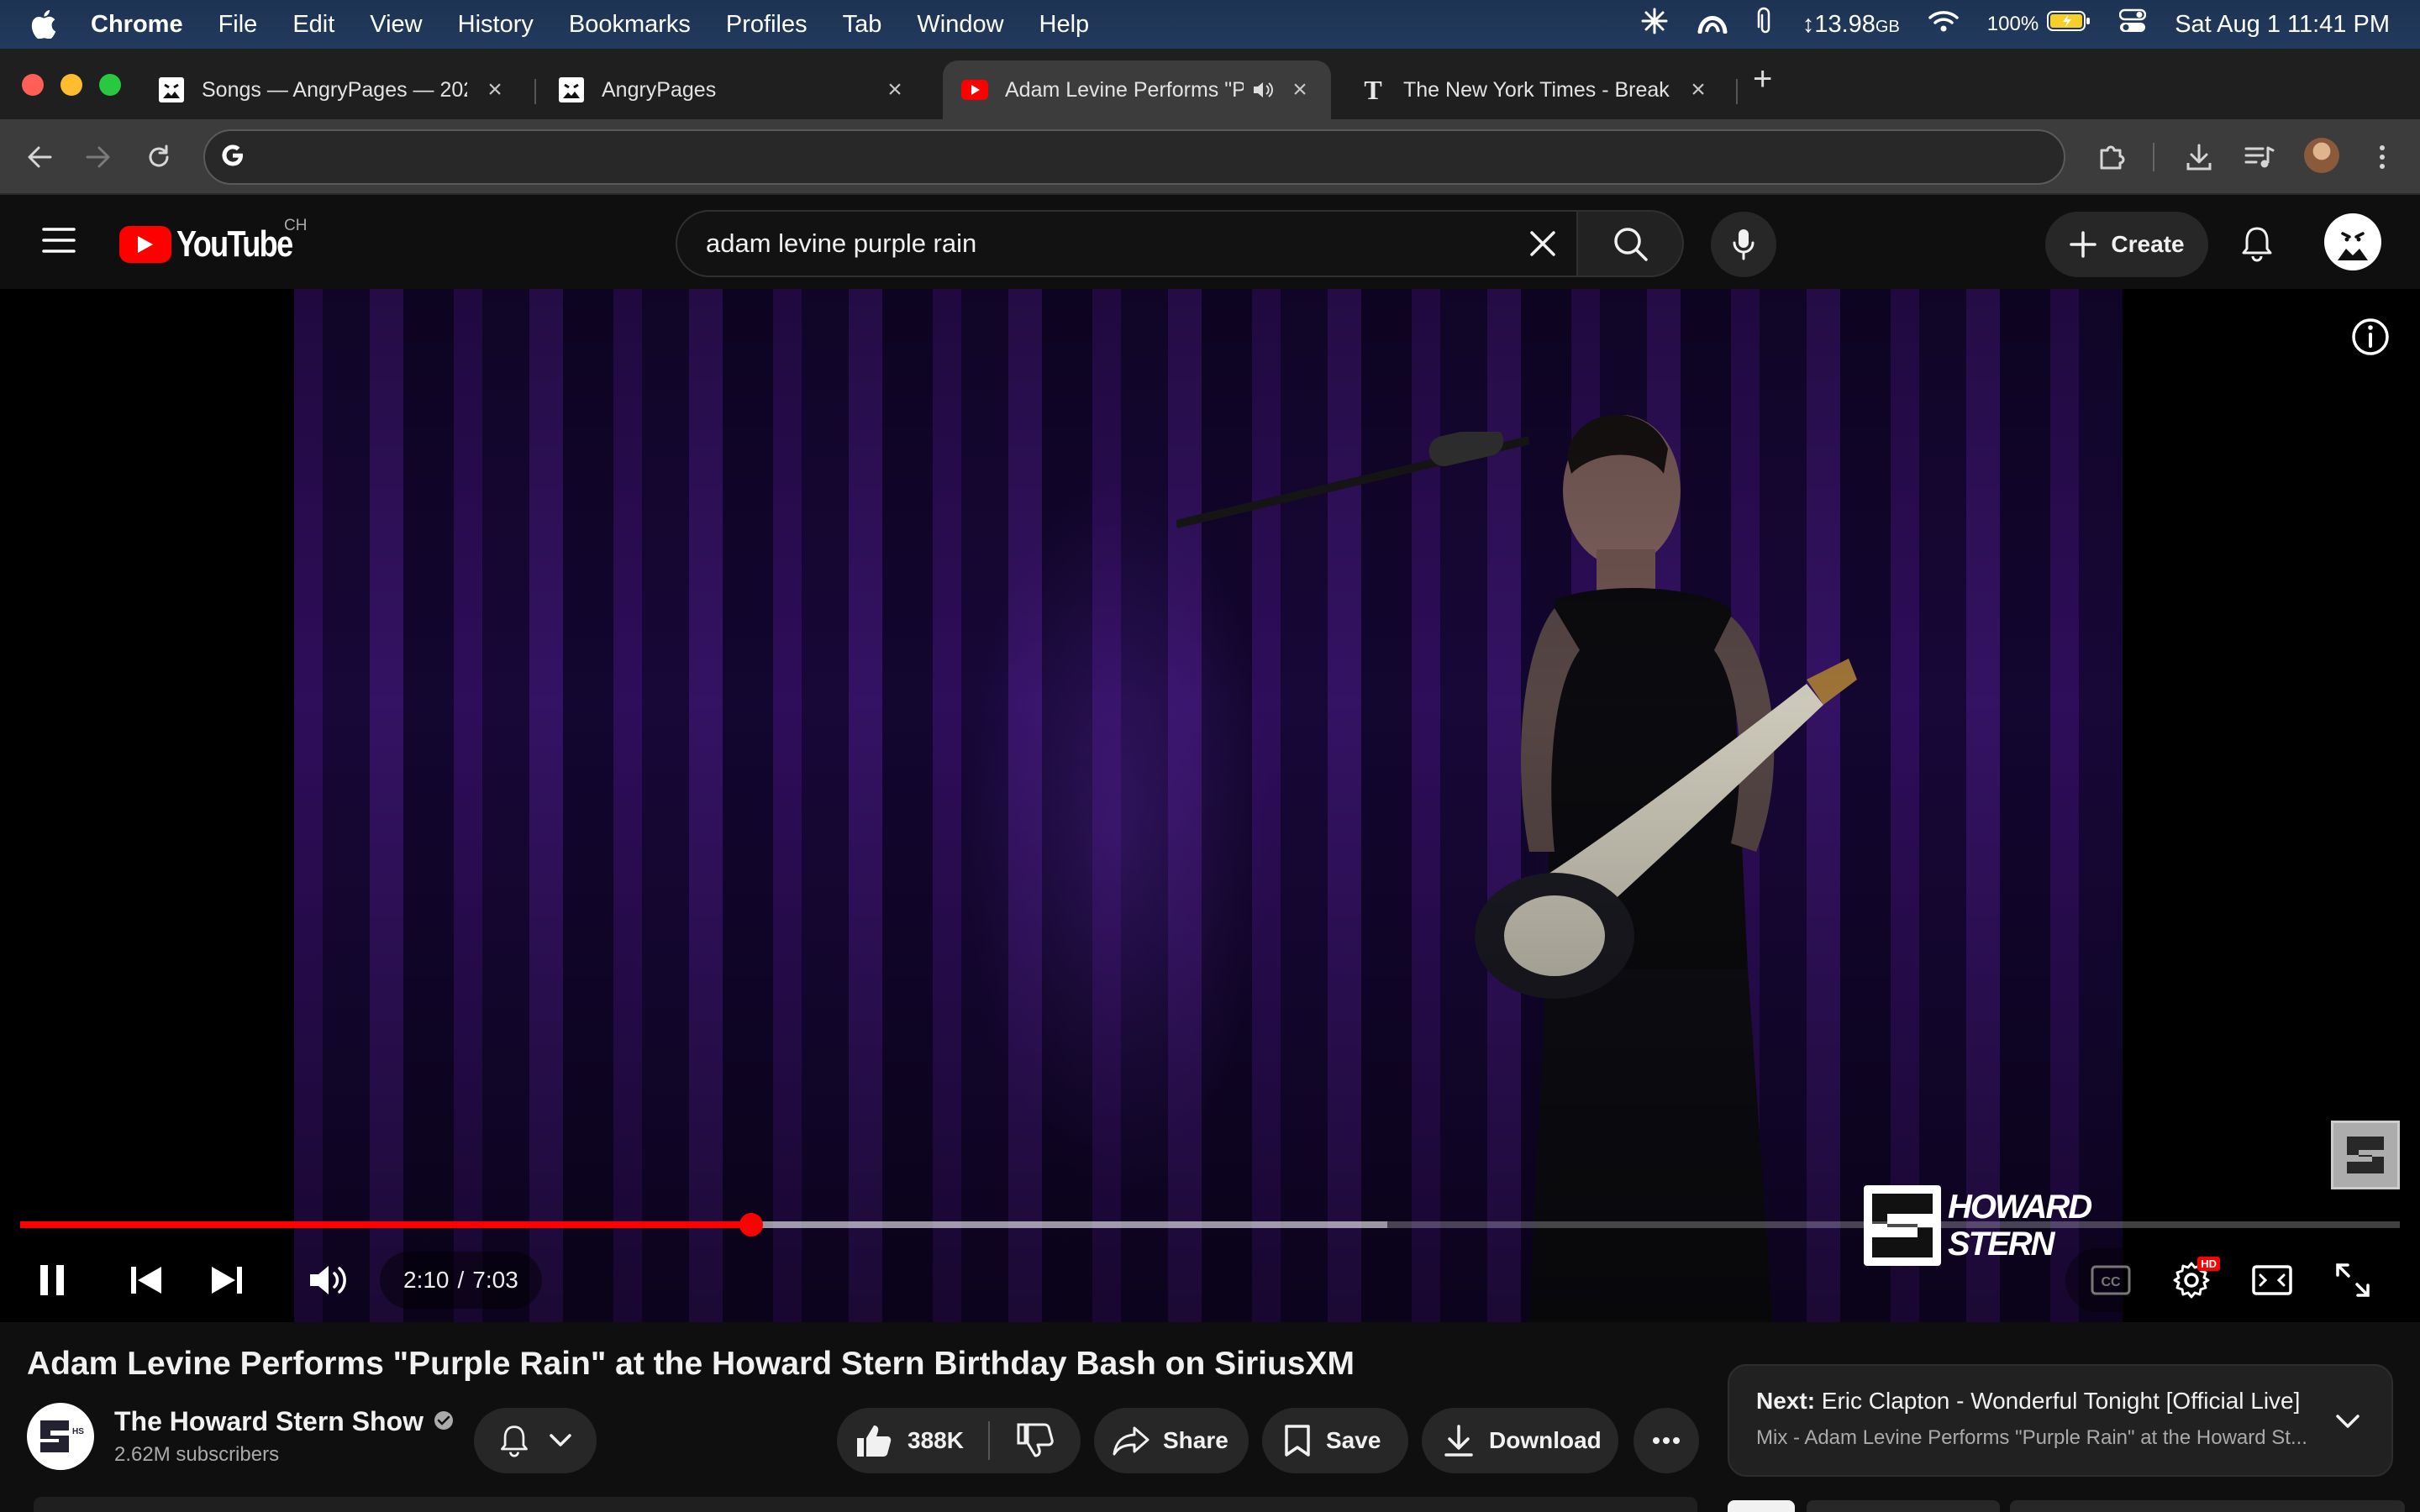 The height and width of the screenshot is (1512, 2420). What do you see at coordinates (1851, 25) in the screenshot?
I see `memory-readout: ↕13.98GB` at bounding box center [1851, 25].